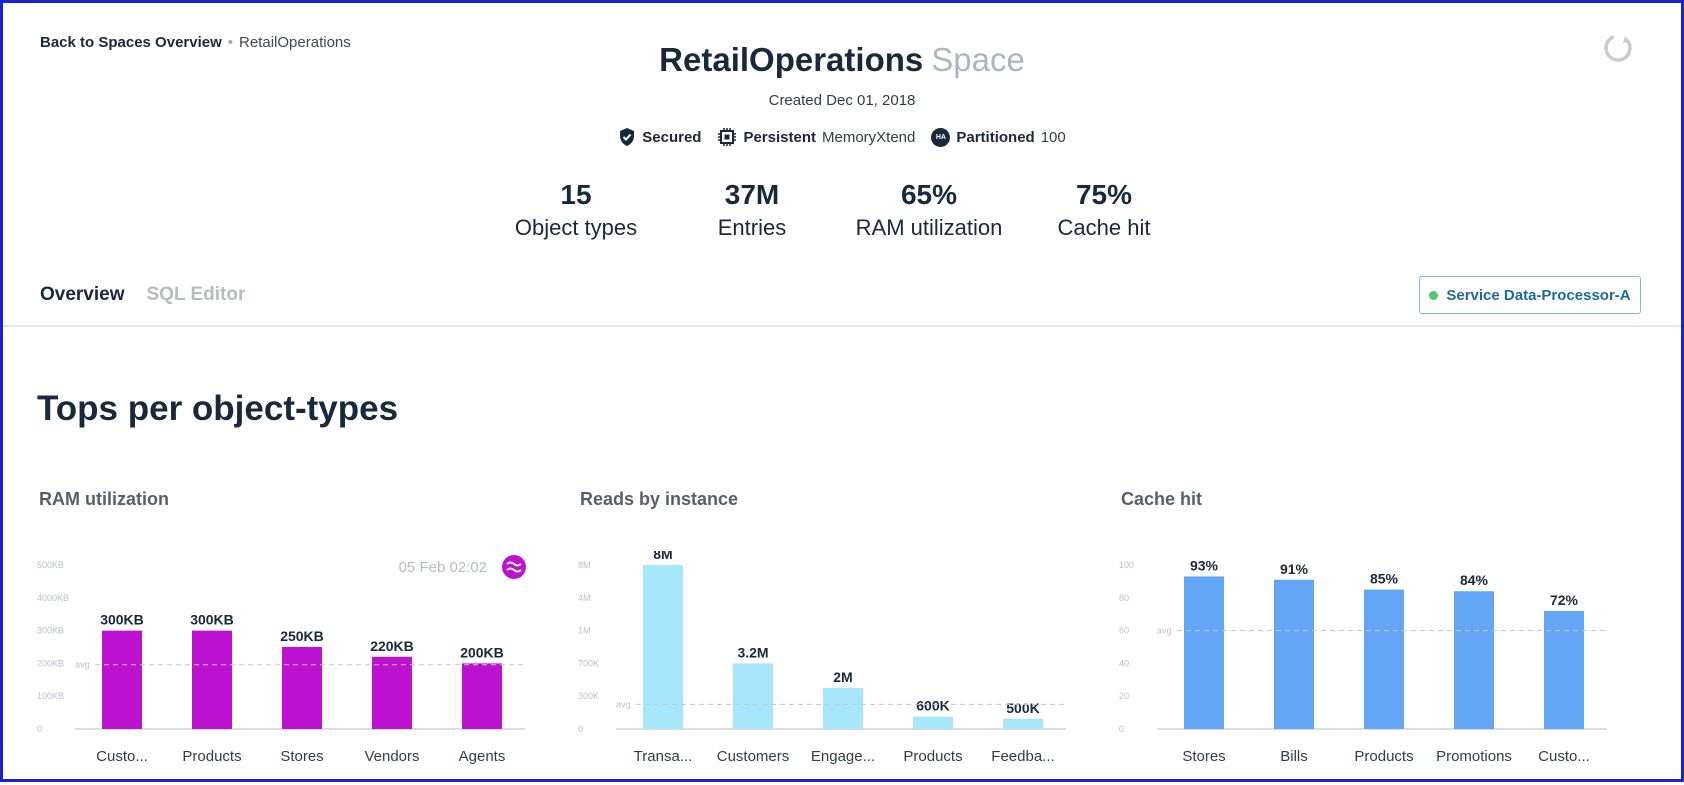 This screenshot has height=785, width=1684. I want to click on space-name: RetailOperations, so click(791, 59).